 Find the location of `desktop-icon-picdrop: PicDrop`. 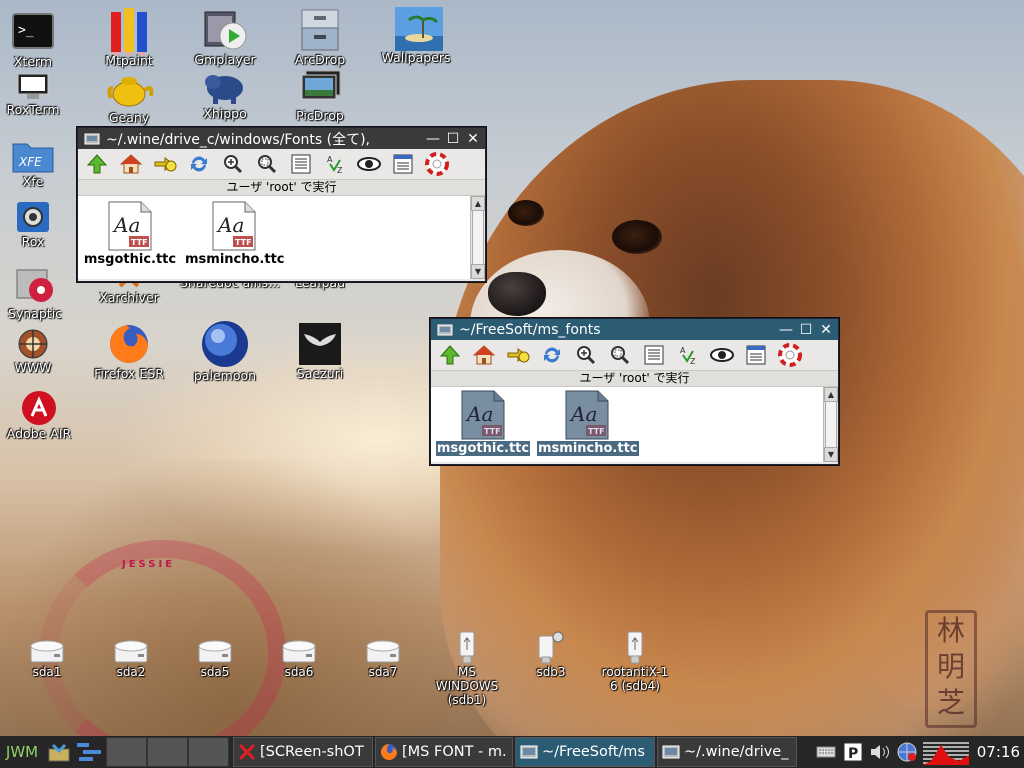

desktop-icon-picdrop: PicDrop is located at coordinates (320, 96).